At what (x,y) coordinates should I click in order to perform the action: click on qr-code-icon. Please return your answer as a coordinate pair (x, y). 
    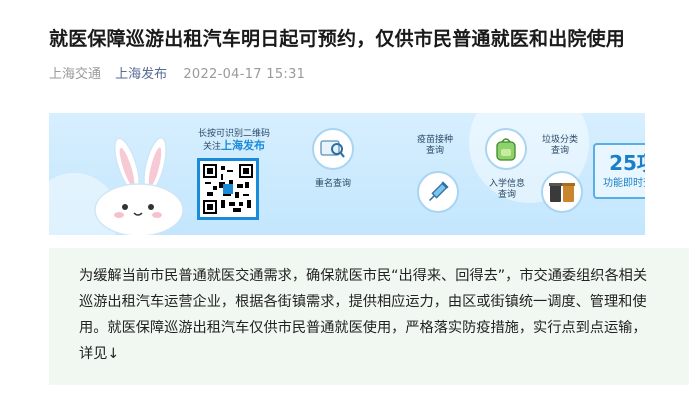
    Looking at the image, I should click on (228, 189).